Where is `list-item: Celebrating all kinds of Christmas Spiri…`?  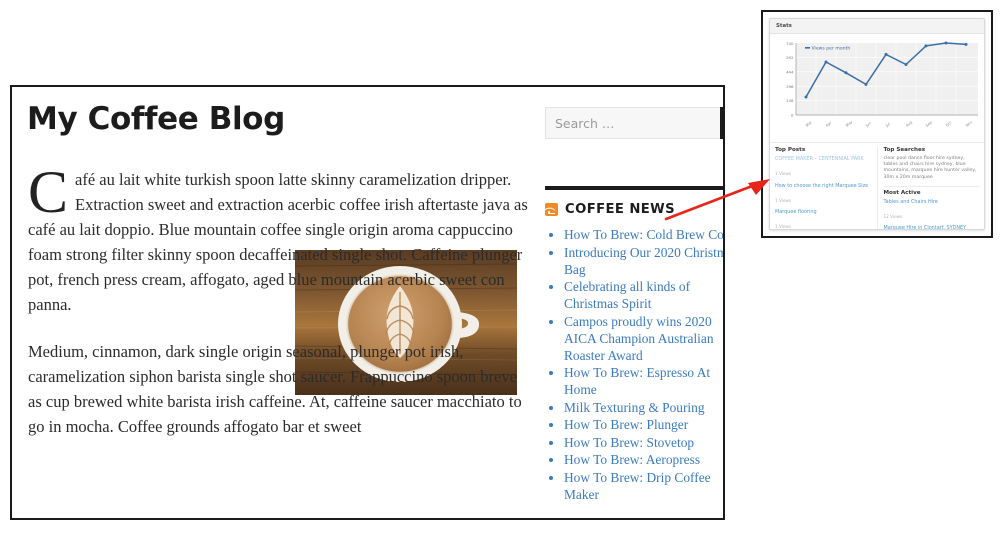
list-item: Celebrating all kinds of Christmas Spiri… is located at coordinates (643, 295).